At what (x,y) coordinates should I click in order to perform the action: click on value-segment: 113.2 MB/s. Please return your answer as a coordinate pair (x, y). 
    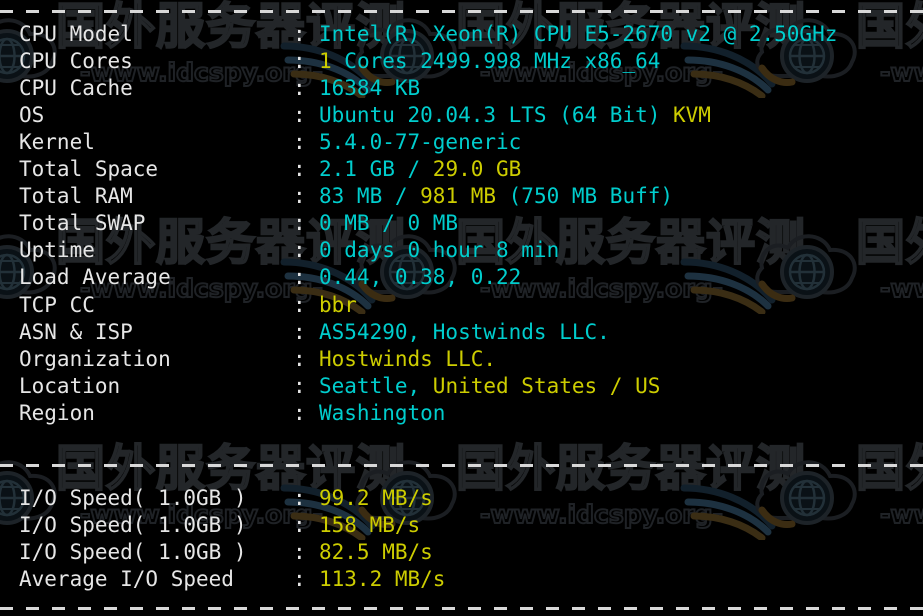
    Looking at the image, I should click on (382, 578).